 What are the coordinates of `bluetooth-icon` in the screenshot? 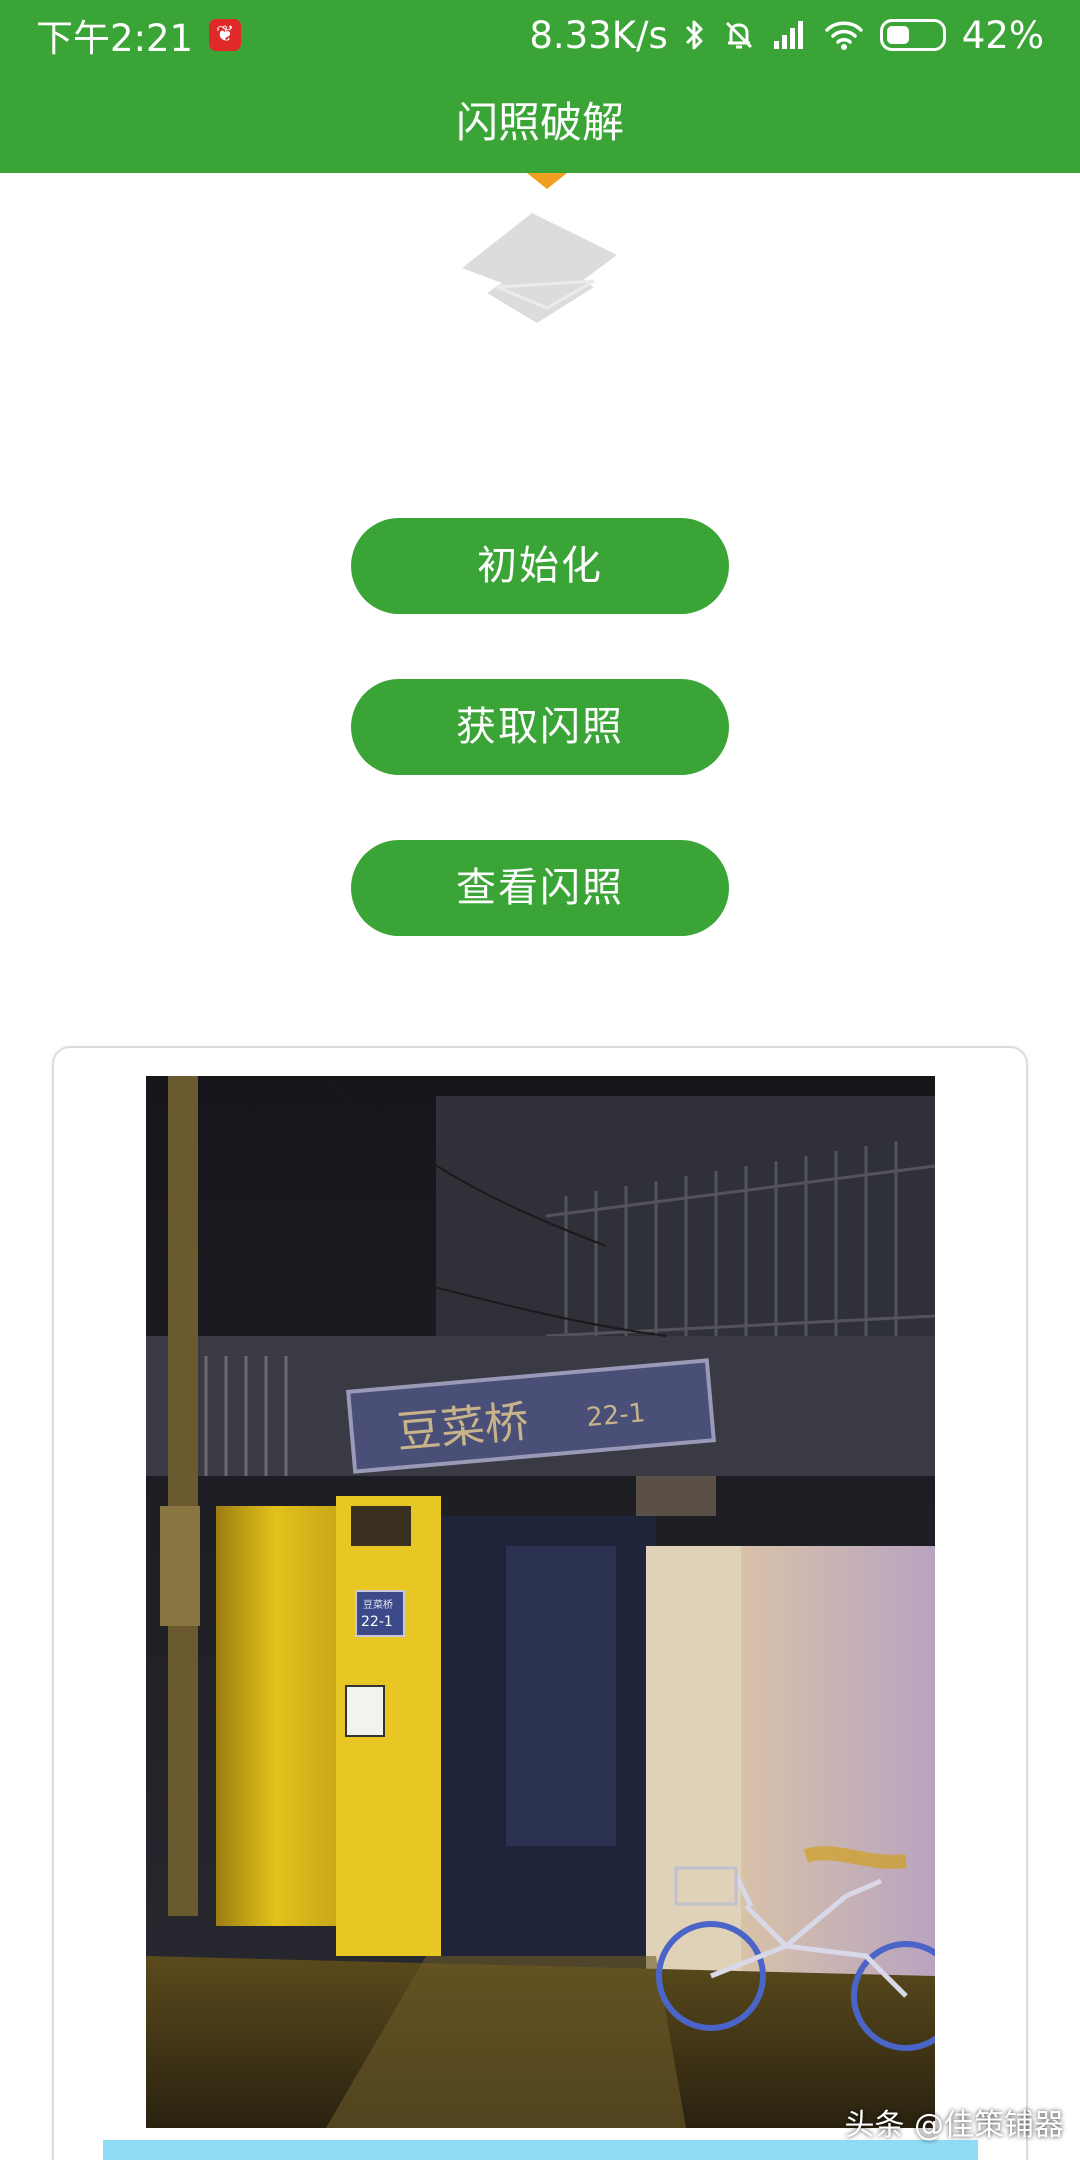 It's located at (694, 35).